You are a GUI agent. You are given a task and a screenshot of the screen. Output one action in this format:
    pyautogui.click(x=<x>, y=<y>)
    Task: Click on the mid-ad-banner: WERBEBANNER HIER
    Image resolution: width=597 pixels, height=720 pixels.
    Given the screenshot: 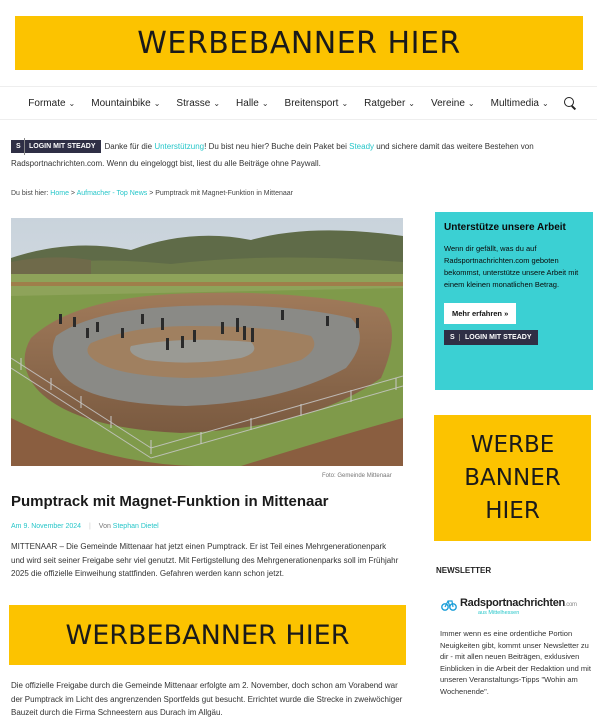 What is the action you would take?
    pyautogui.click(x=207, y=635)
    